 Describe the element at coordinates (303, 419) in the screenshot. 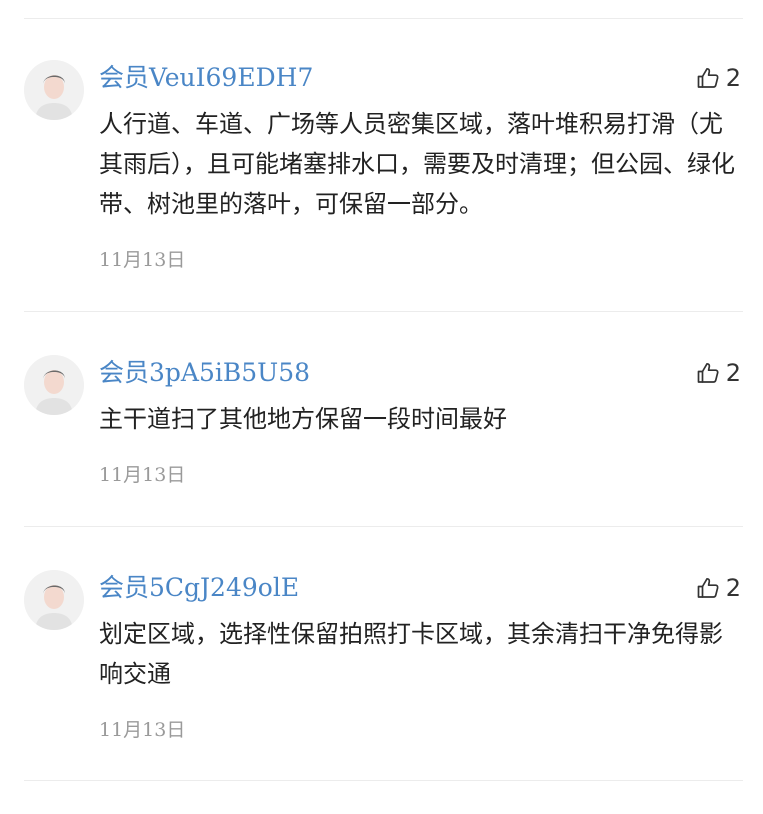

I see `comment-text: 主干道扫了其他地方保留一段时间最好` at that location.